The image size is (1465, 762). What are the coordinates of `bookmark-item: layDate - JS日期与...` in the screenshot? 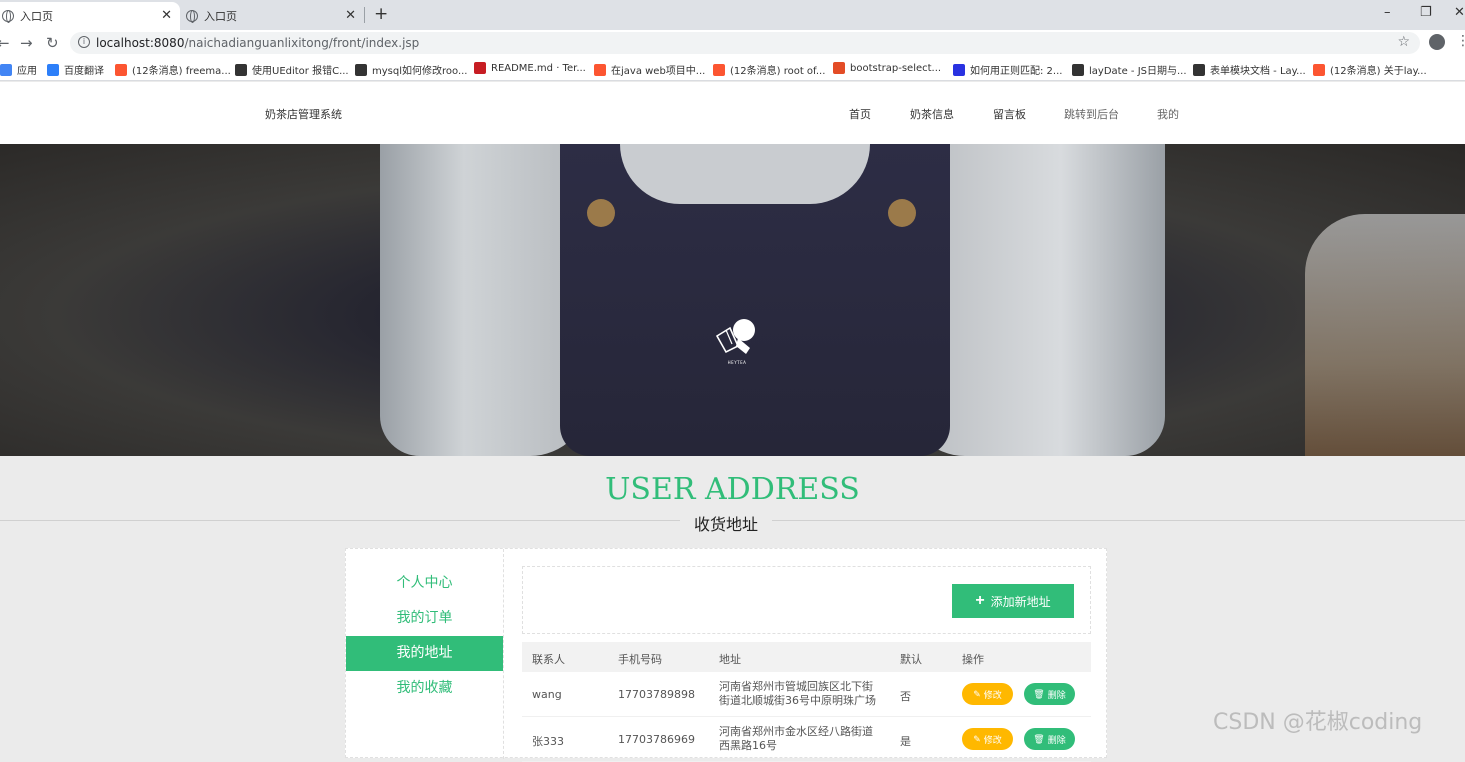 It's located at (1129, 69).